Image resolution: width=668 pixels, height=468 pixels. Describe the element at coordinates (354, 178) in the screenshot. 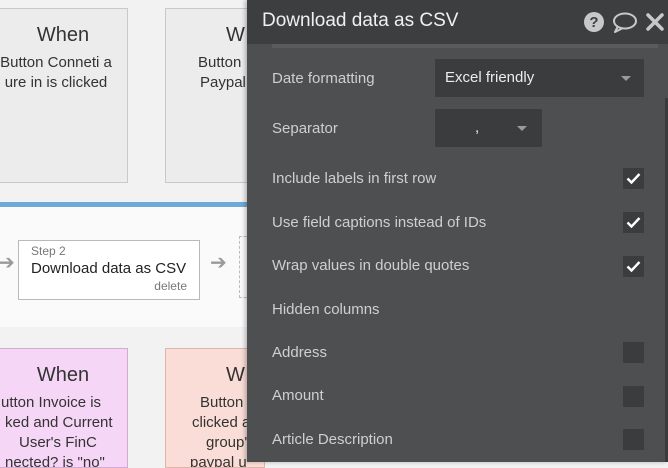

I see `include-labels-label: Include labels in first row` at that location.